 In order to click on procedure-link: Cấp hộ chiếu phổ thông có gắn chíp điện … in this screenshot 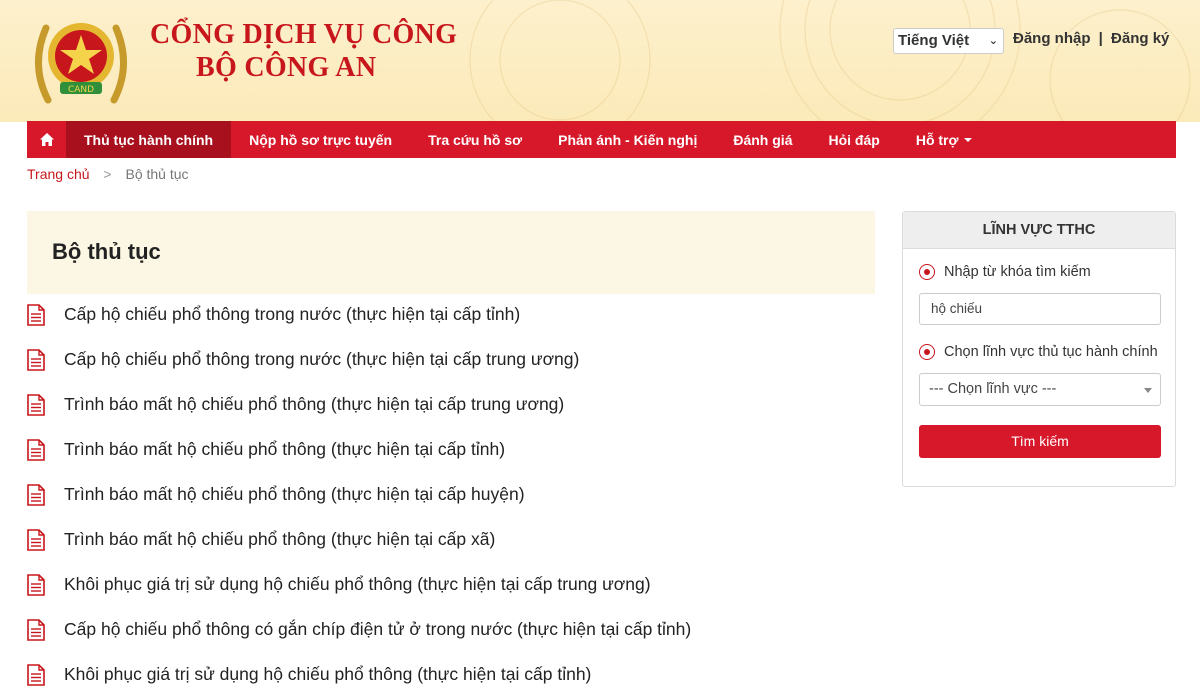, I will do `click(377, 629)`.